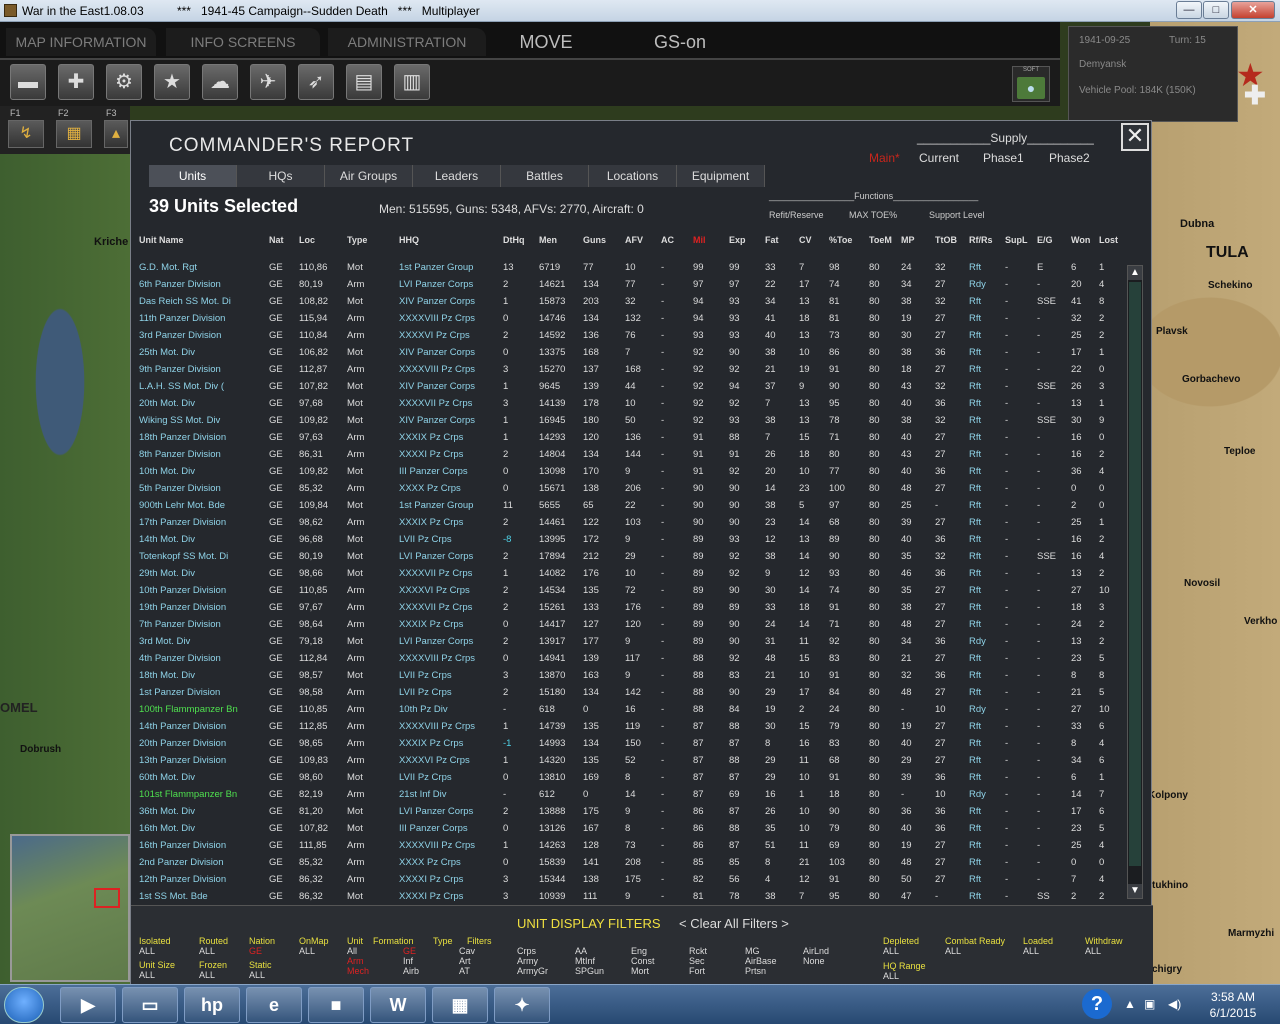 The image size is (1280, 1024). I want to click on clipboard-list-icon: ▥, so click(412, 82).